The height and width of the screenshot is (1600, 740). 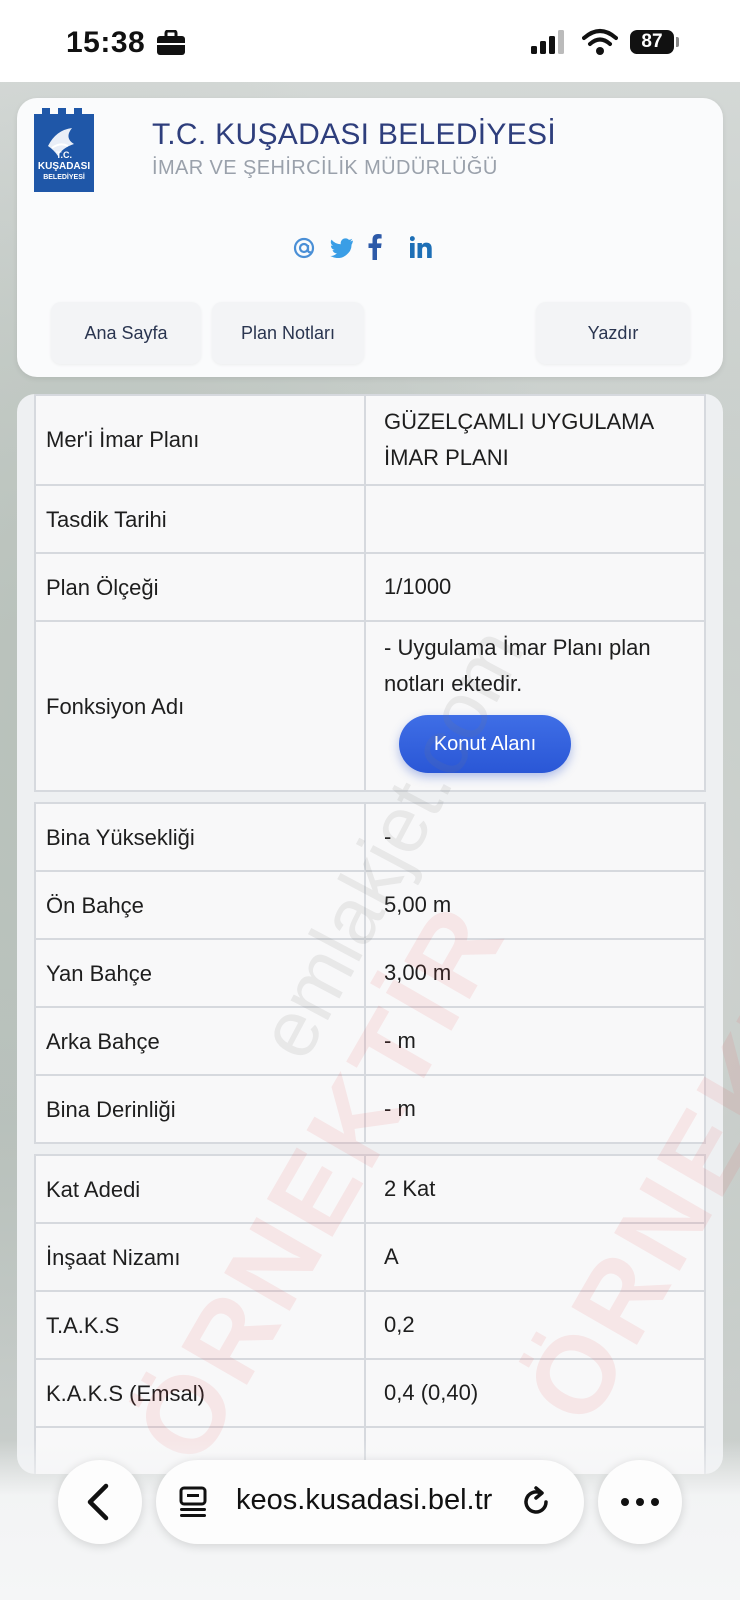 I want to click on row-value: 0,2, so click(x=399, y=1324).